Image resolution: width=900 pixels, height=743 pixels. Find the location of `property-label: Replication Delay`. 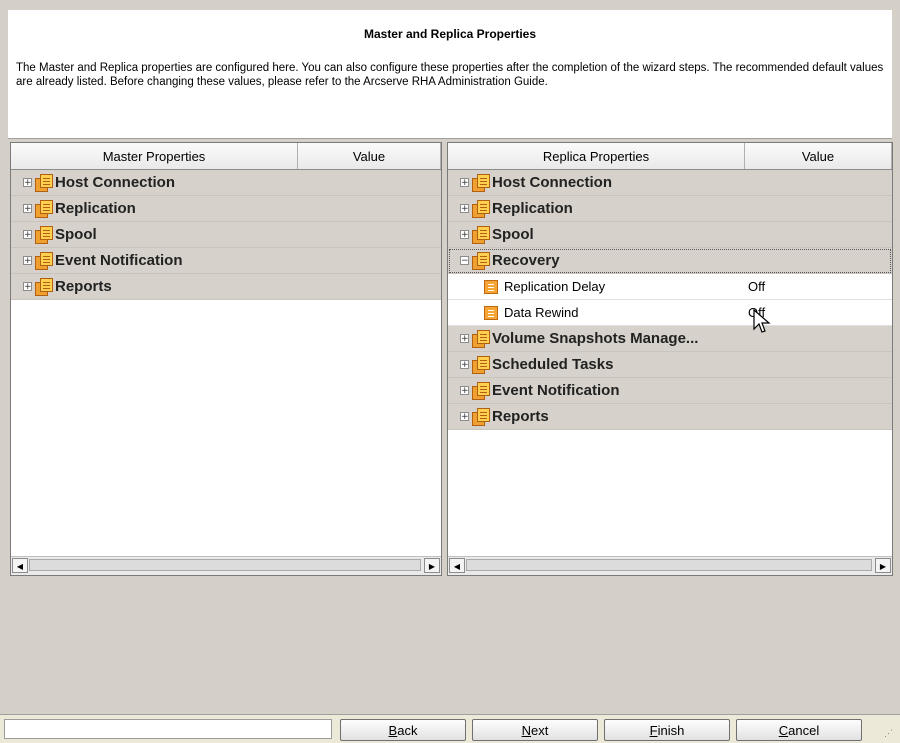

property-label: Replication Delay is located at coordinates (555, 286).